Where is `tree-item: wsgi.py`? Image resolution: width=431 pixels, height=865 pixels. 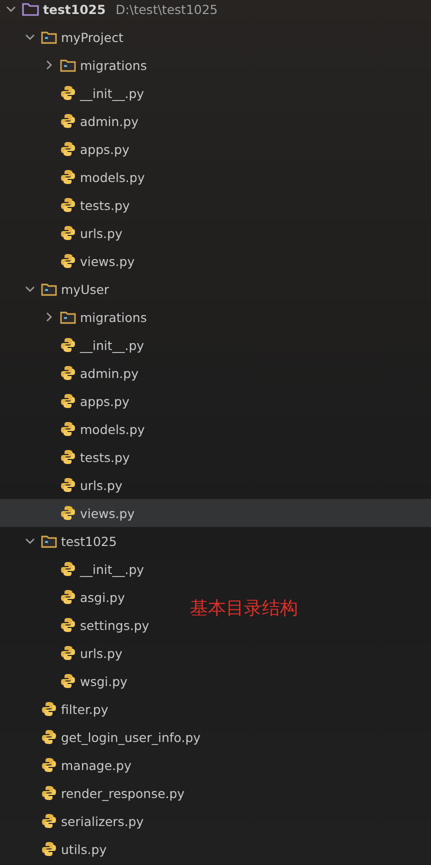 tree-item: wsgi.py is located at coordinates (68, 681).